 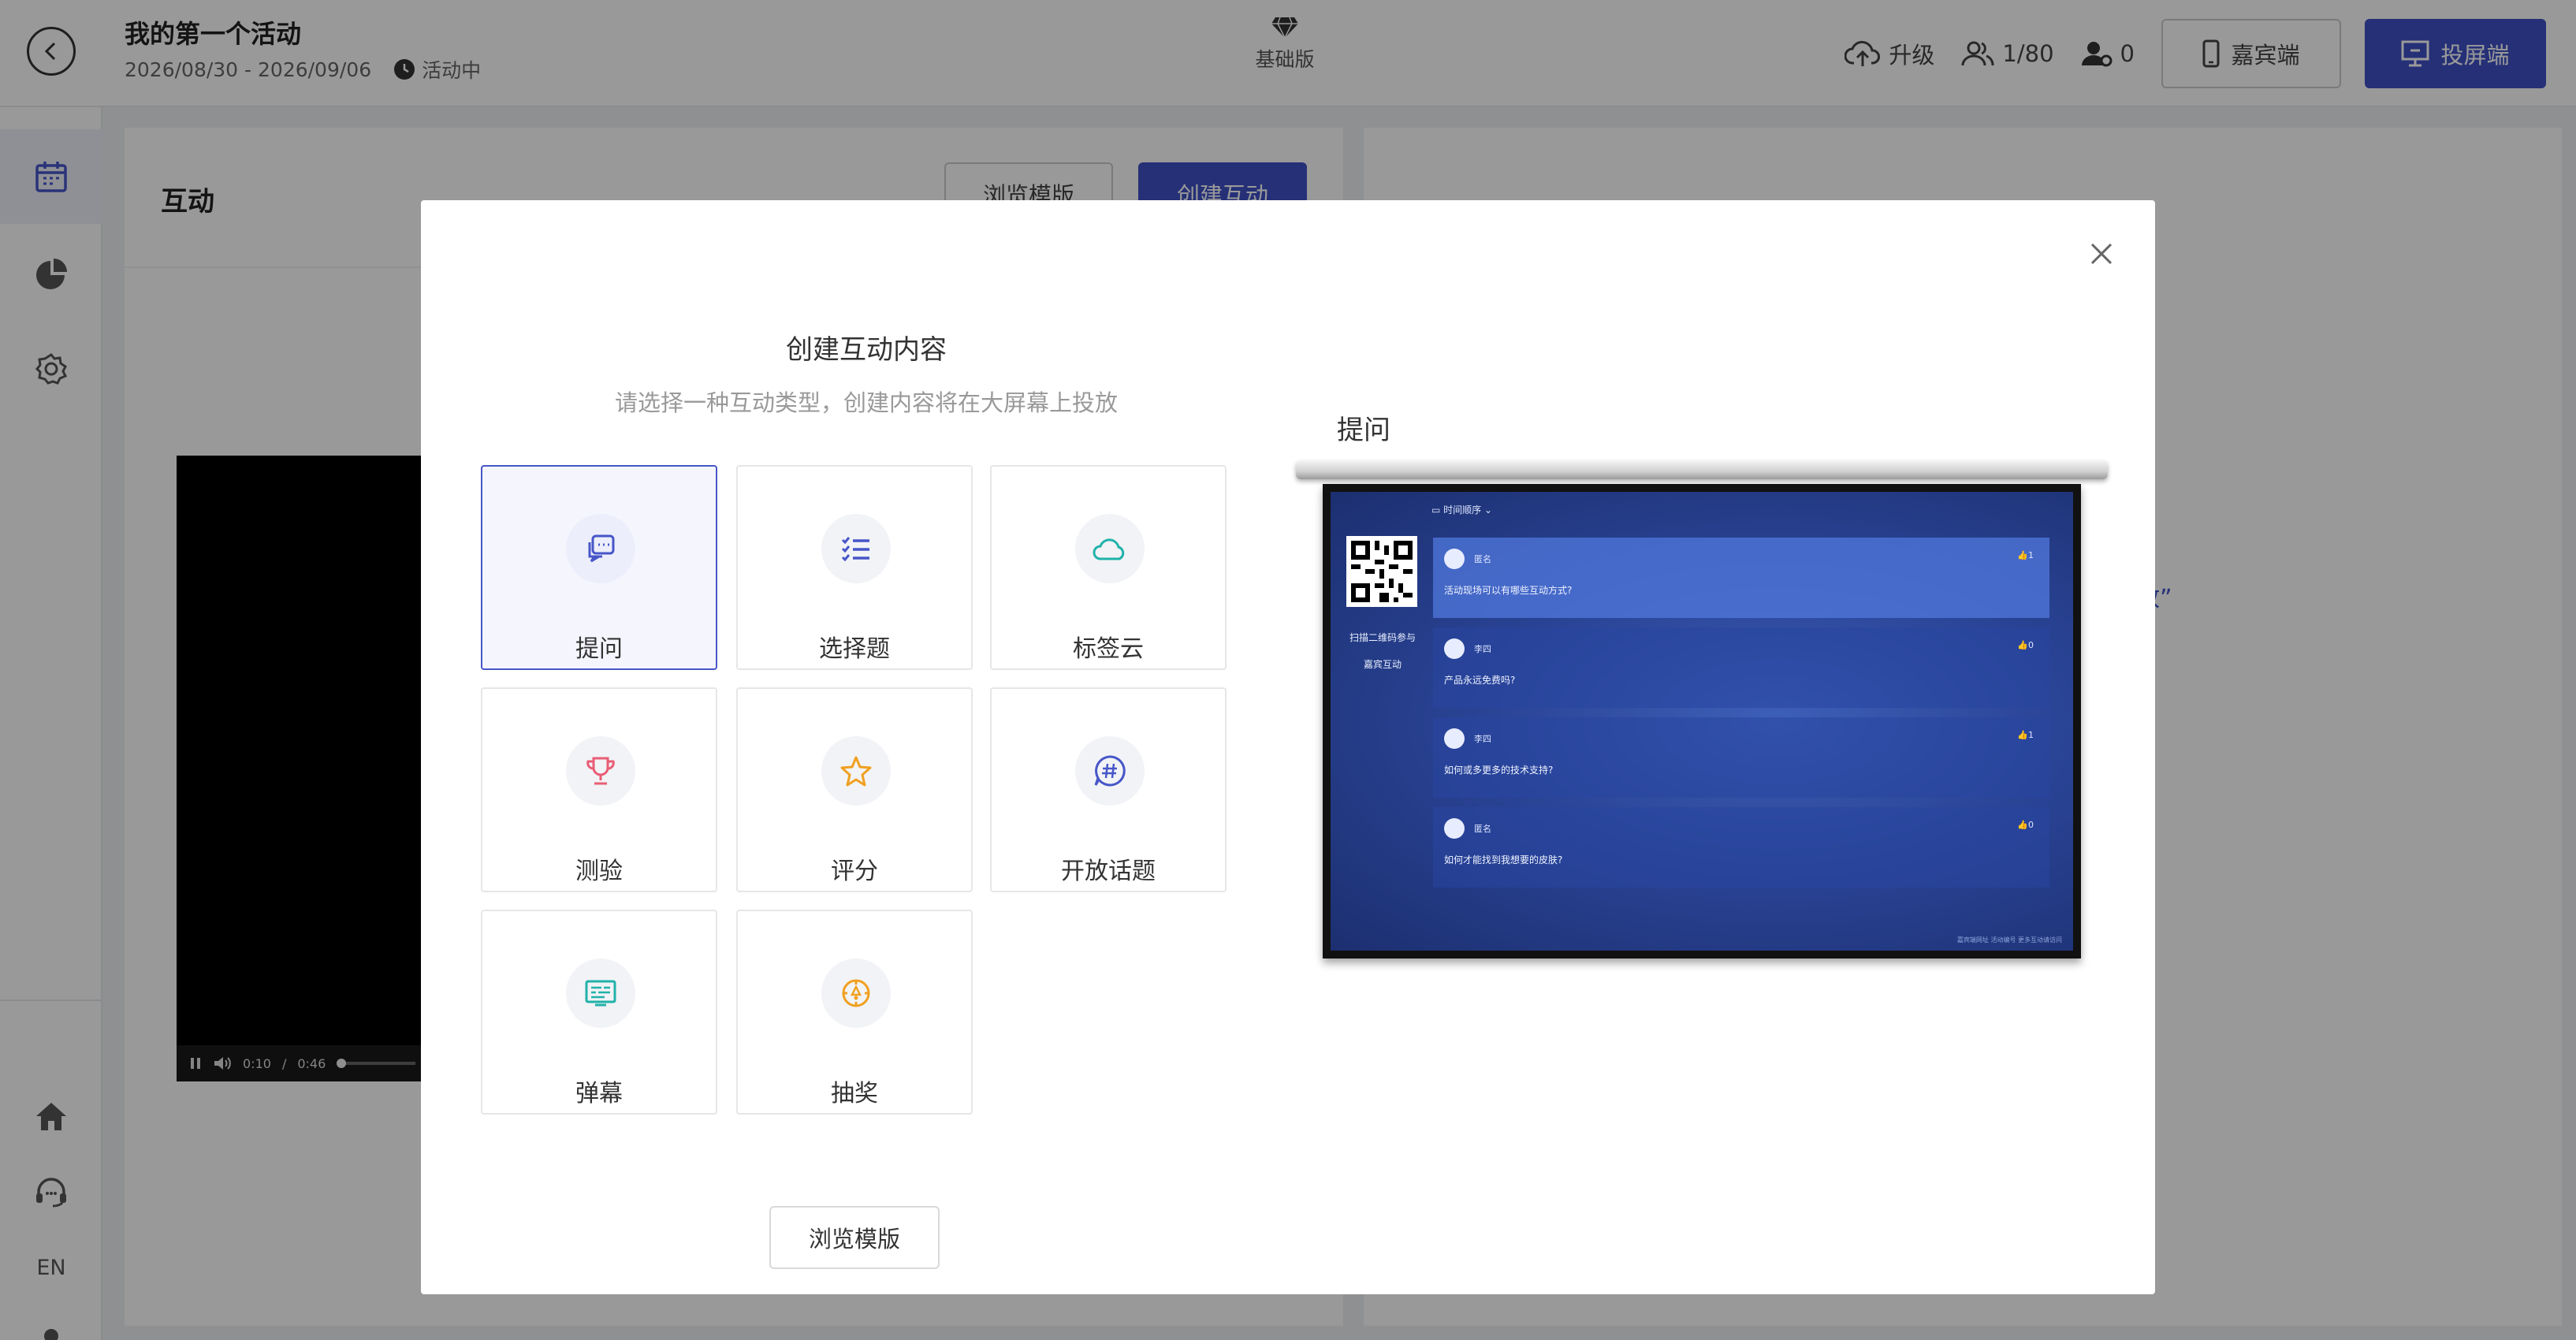 I want to click on preview-chevron-down-icon: ⌄, so click(x=1487, y=510).